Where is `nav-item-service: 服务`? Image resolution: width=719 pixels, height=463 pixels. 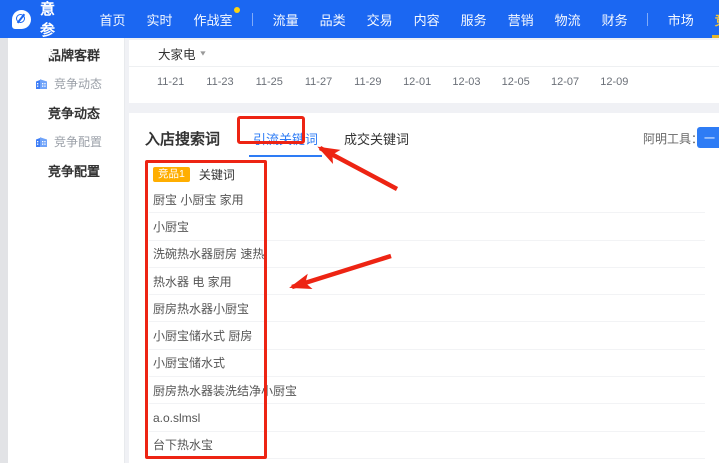
nav-item-service: 服务 is located at coordinates (473, 19).